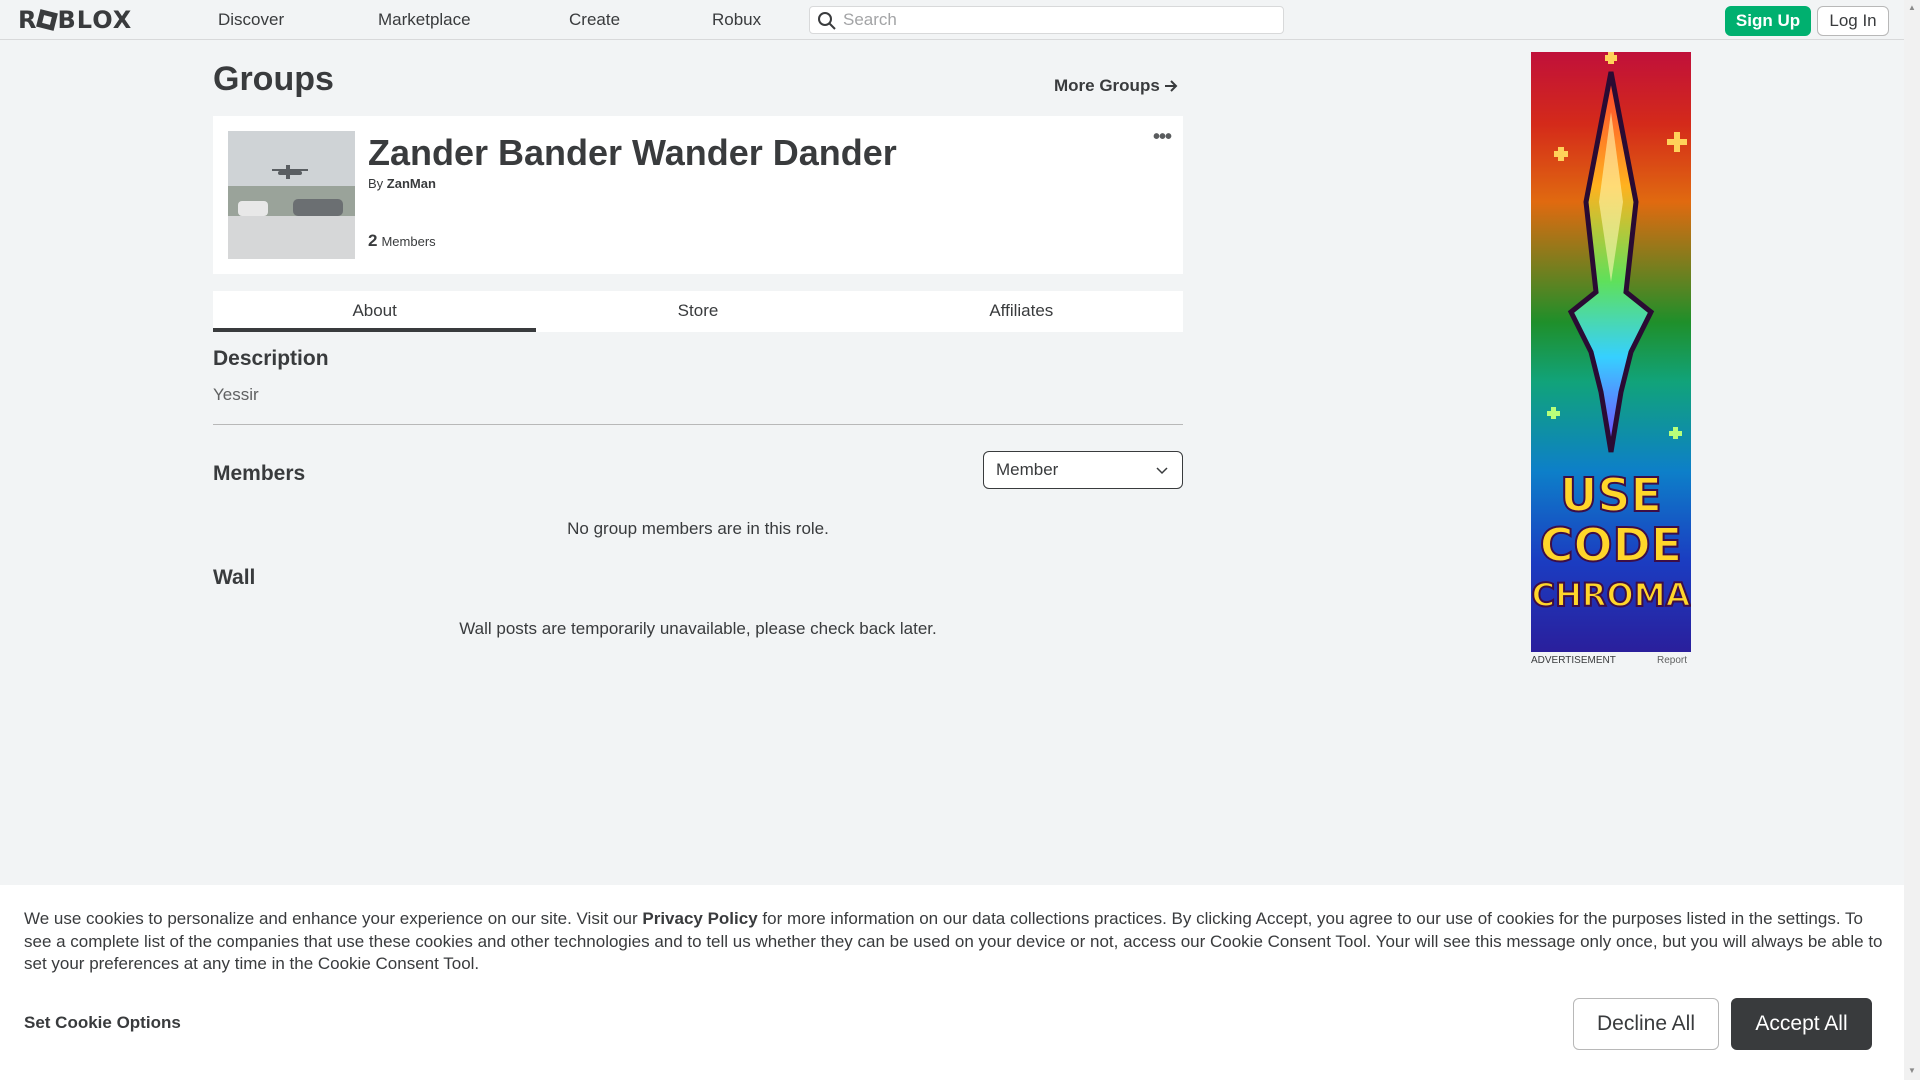 This screenshot has width=1920, height=1080. I want to click on chevron-down-icon, so click(1162, 471).